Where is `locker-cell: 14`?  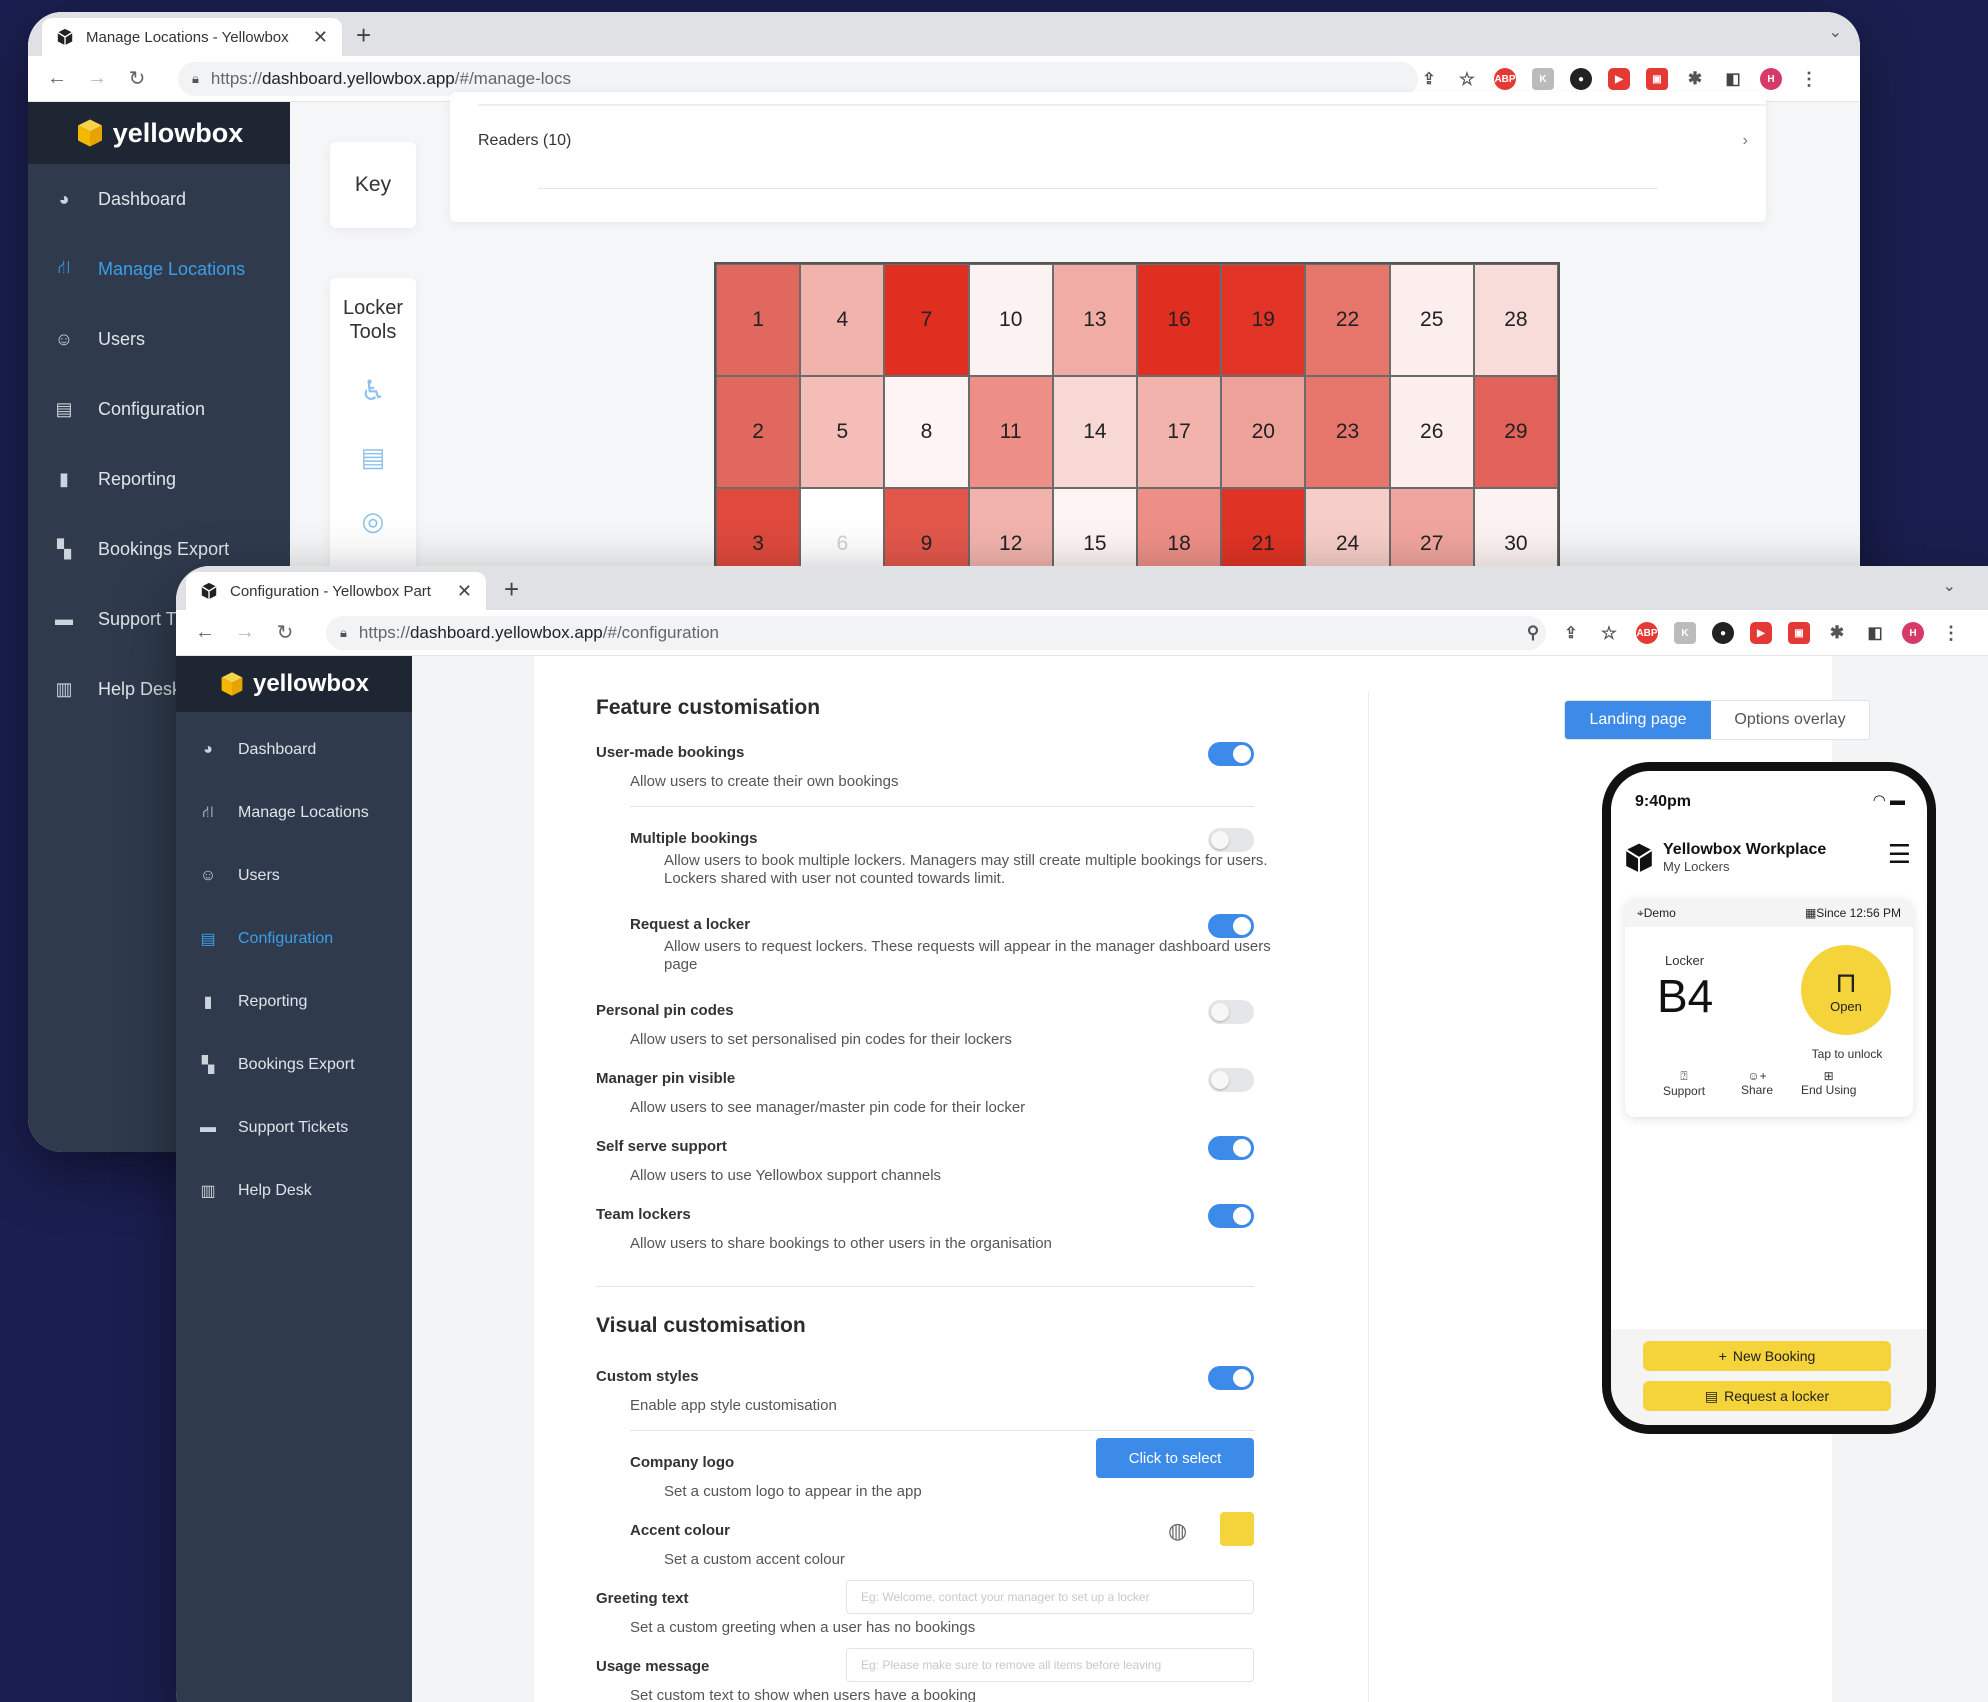 locker-cell: 14 is located at coordinates (1094, 432).